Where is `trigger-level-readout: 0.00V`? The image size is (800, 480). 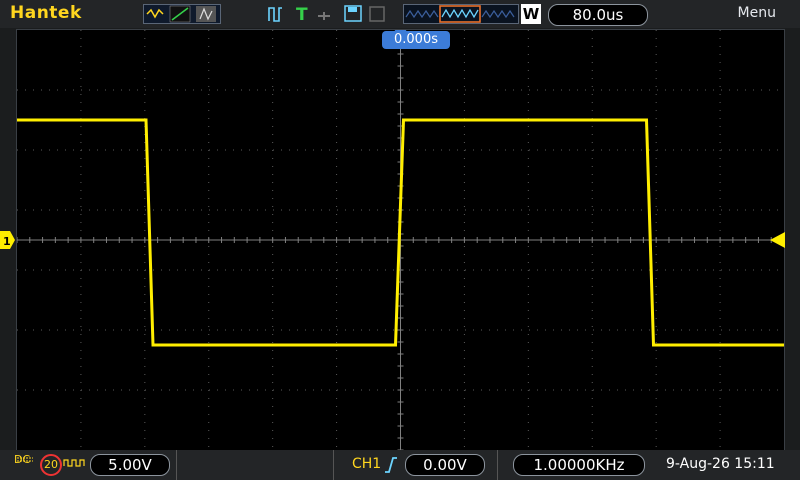 trigger-level-readout: 0.00V is located at coordinates (445, 465).